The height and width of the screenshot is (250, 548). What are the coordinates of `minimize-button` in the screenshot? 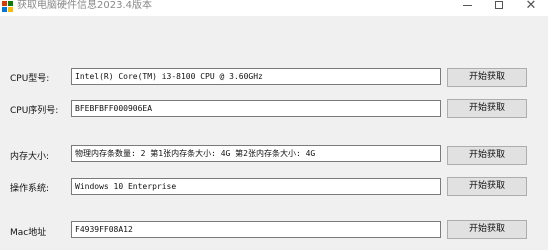 It's located at (467, 7).